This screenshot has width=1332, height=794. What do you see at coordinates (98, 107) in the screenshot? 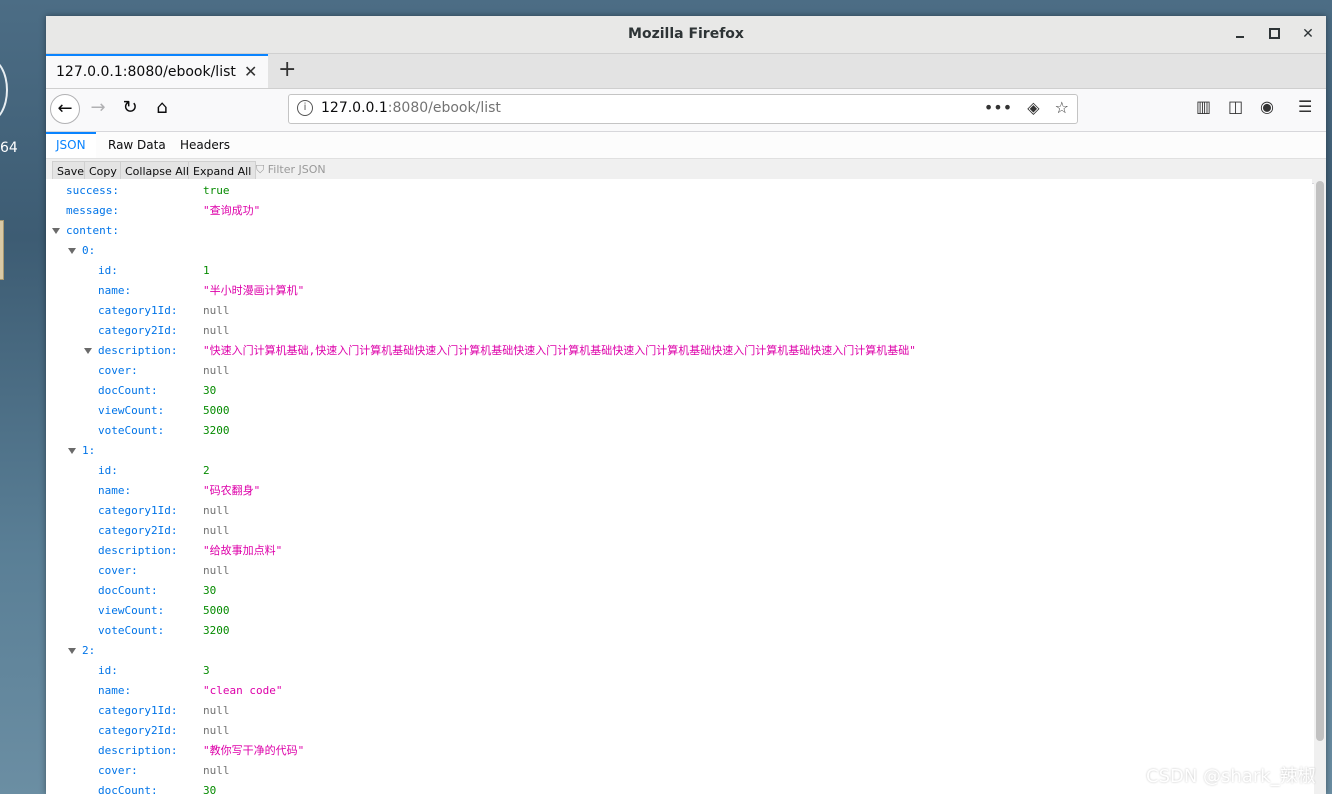
I see `forward-button: →` at bounding box center [98, 107].